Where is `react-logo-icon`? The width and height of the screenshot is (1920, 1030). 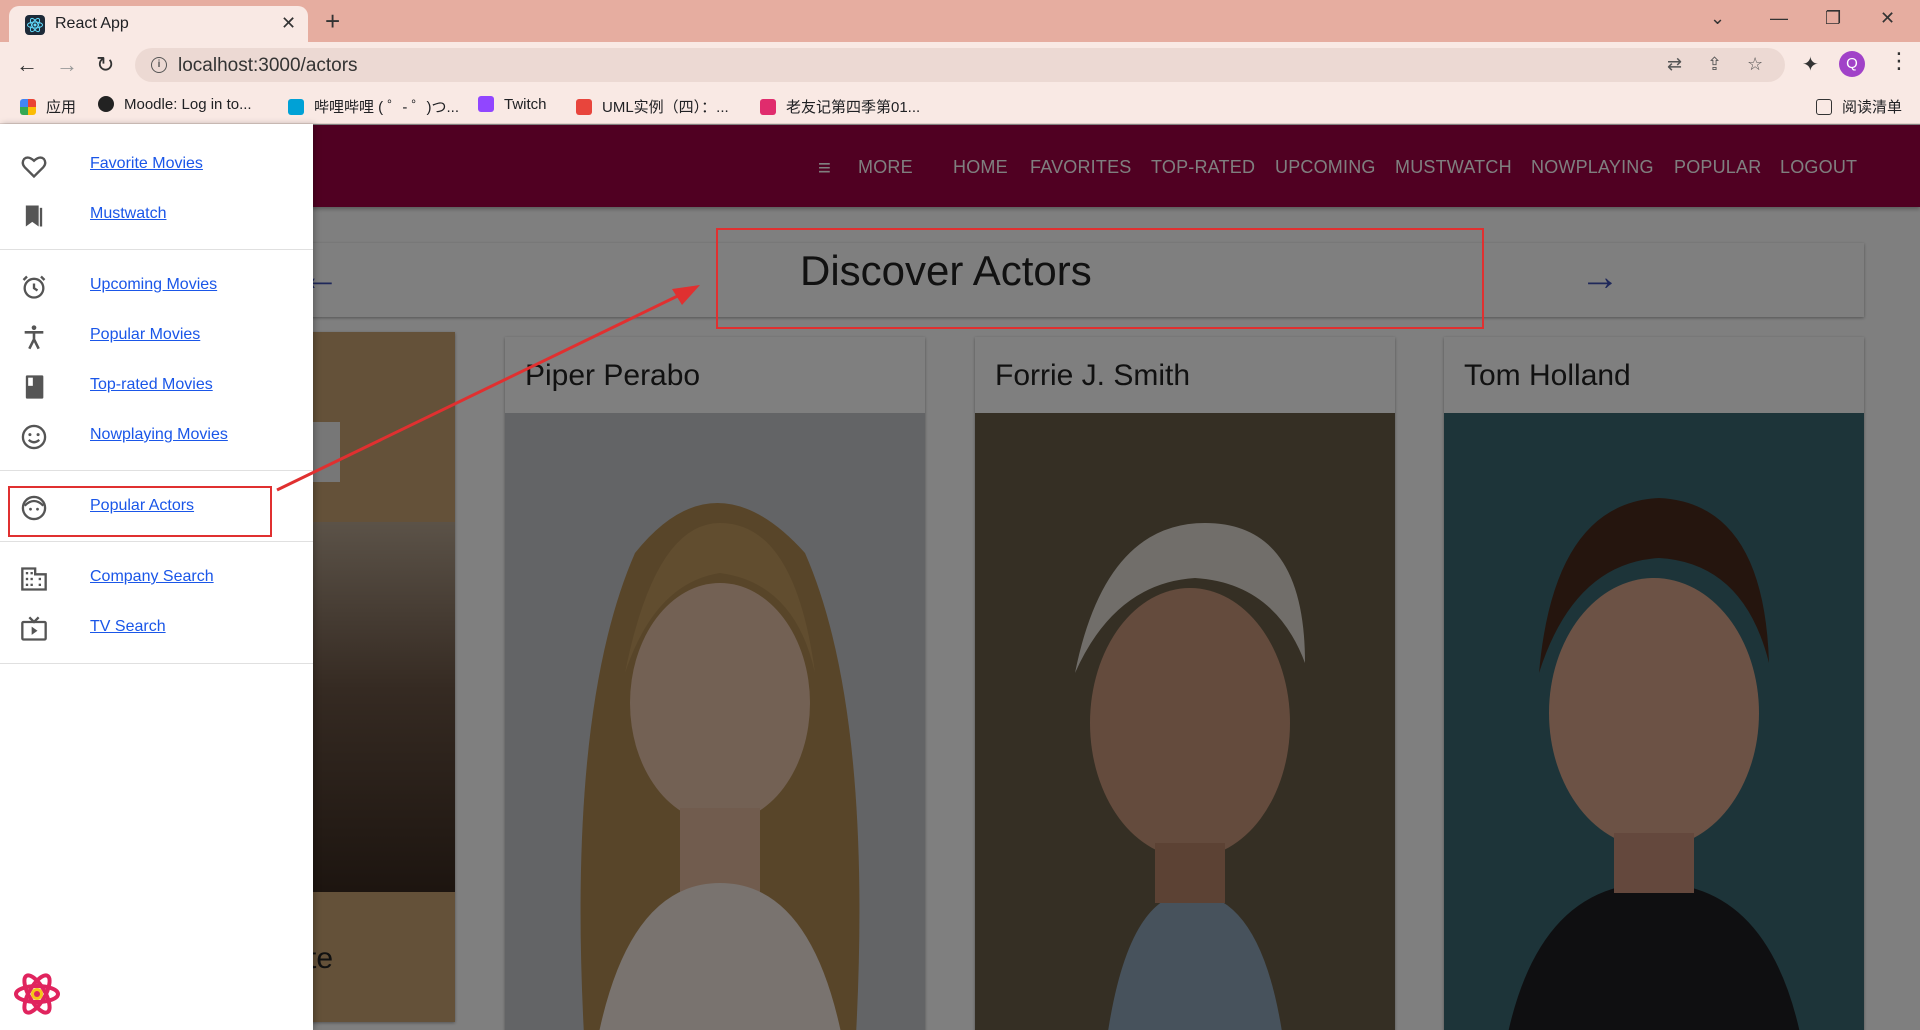
react-logo-icon is located at coordinates (37, 994).